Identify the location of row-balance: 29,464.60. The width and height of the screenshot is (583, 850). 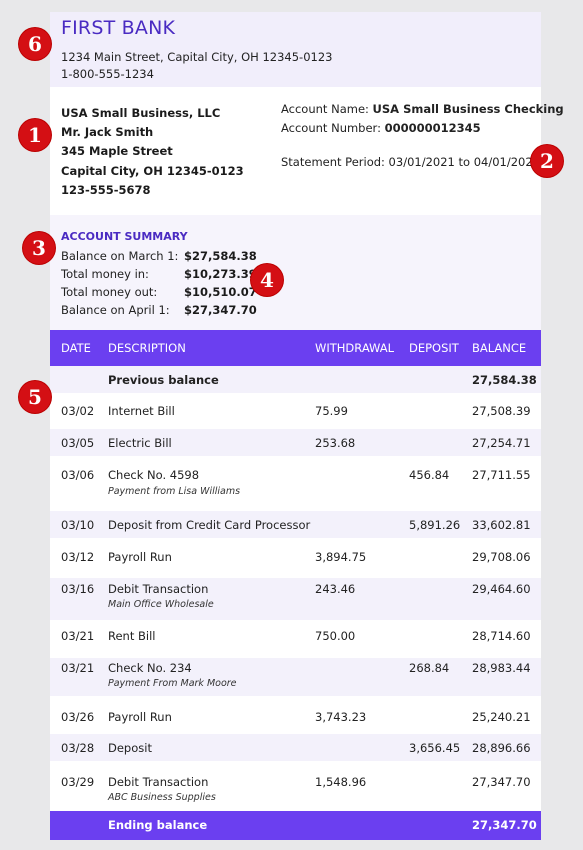
(501, 589).